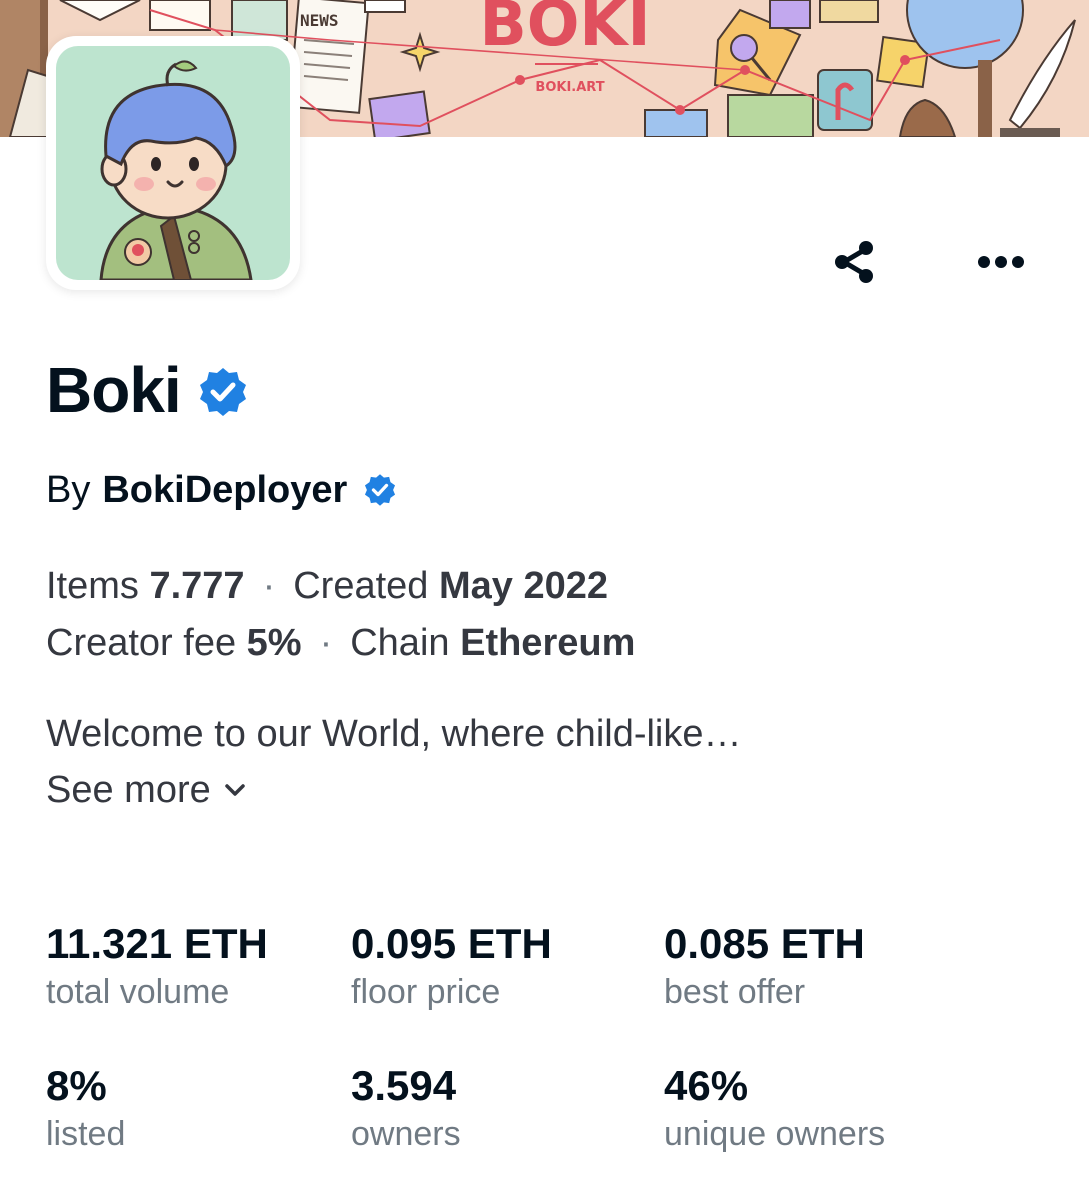 The image size is (1089, 1200). Describe the element at coordinates (114, 390) in the screenshot. I see `collection-name: Boki` at that location.